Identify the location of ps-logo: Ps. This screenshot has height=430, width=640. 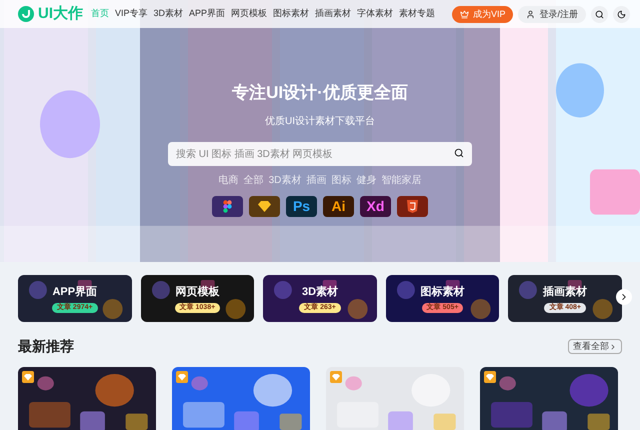
(301, 206).